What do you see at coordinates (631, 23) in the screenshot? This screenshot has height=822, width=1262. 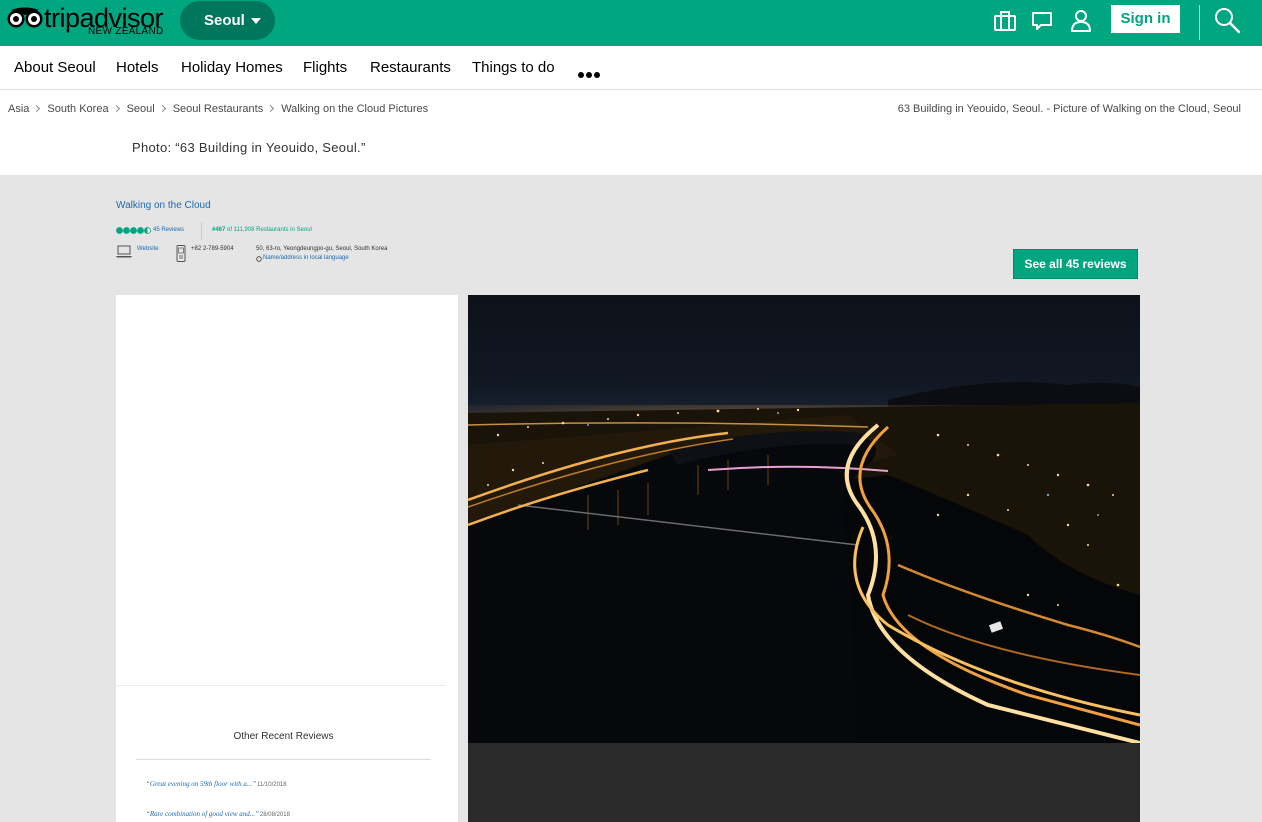 I see `top-header: tripadvisor NEW ZEALAND Seoul Sign in` at bounding box center [631, 23].